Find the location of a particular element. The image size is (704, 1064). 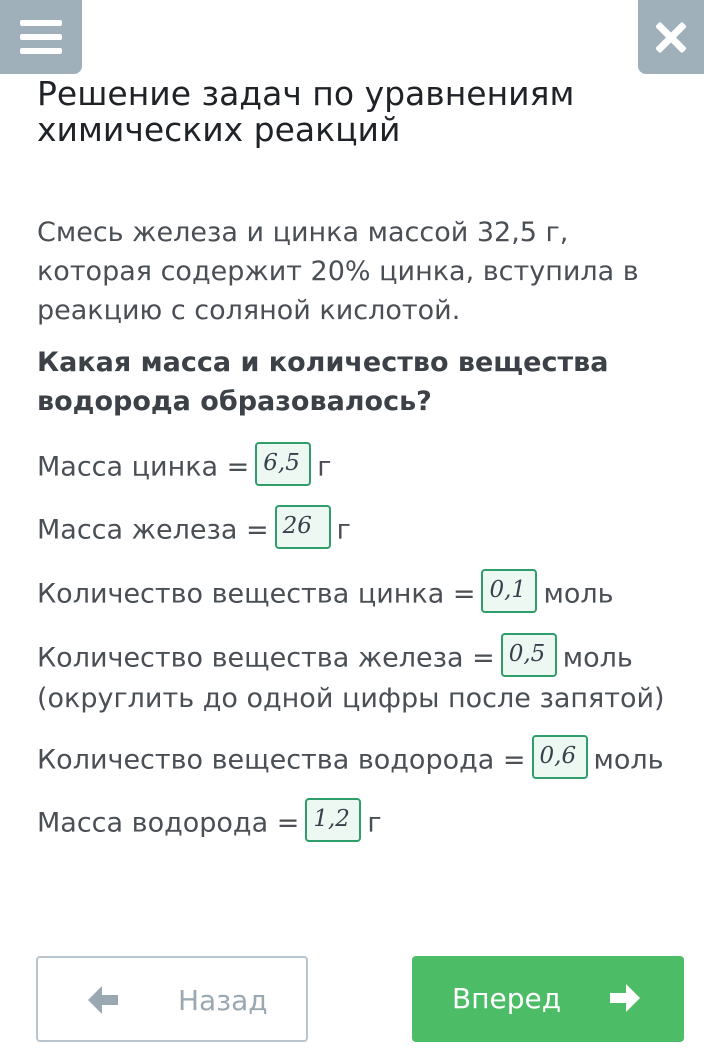

zinc-amount-input: 0,1 is located at coordinates (509, 591).